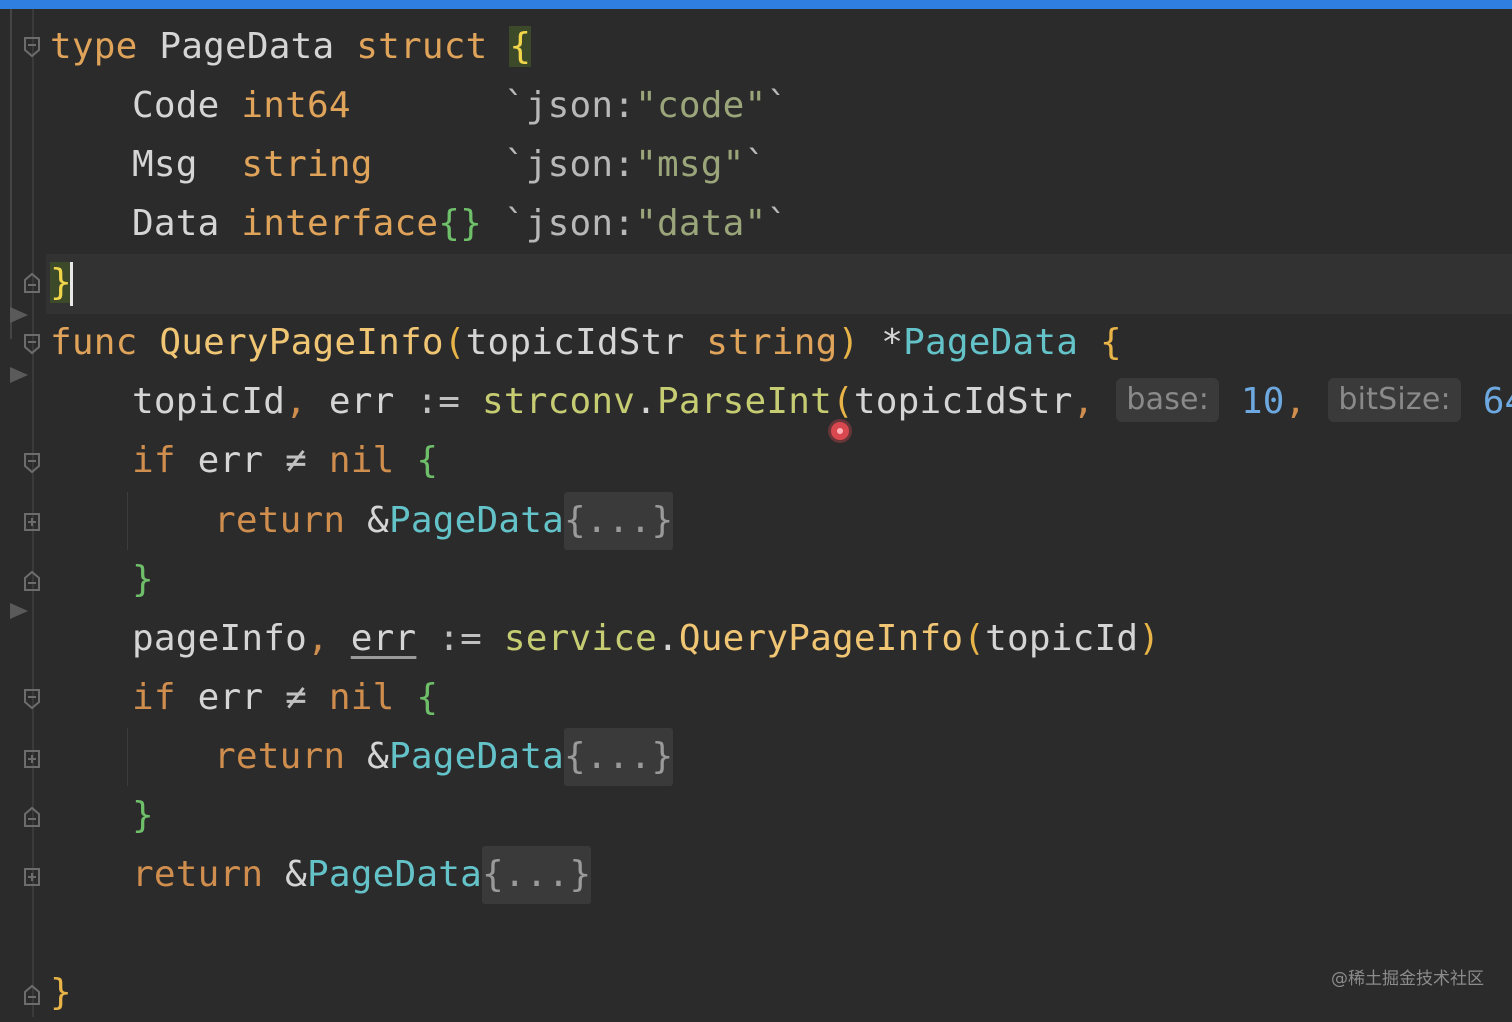  Describe the element at coordinates (1407, 979) in the screenshot. I see `watermark: @稀土掘金技术社区` at that location.